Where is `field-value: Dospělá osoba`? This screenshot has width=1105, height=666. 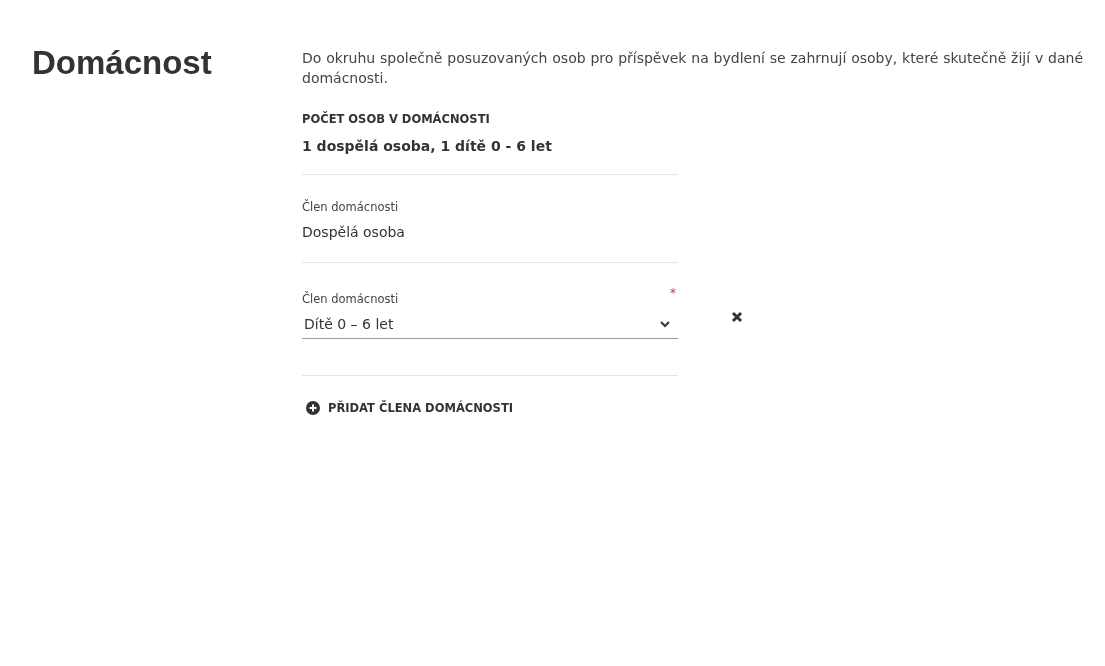
field-value: Dospělá osoba is located at coordinates (354, 233).